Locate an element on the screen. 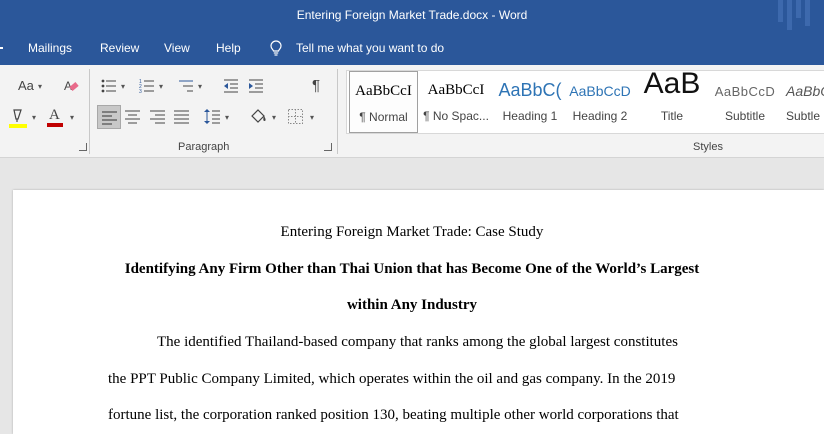  font-color-button: A is located at coordinates (54, 115).